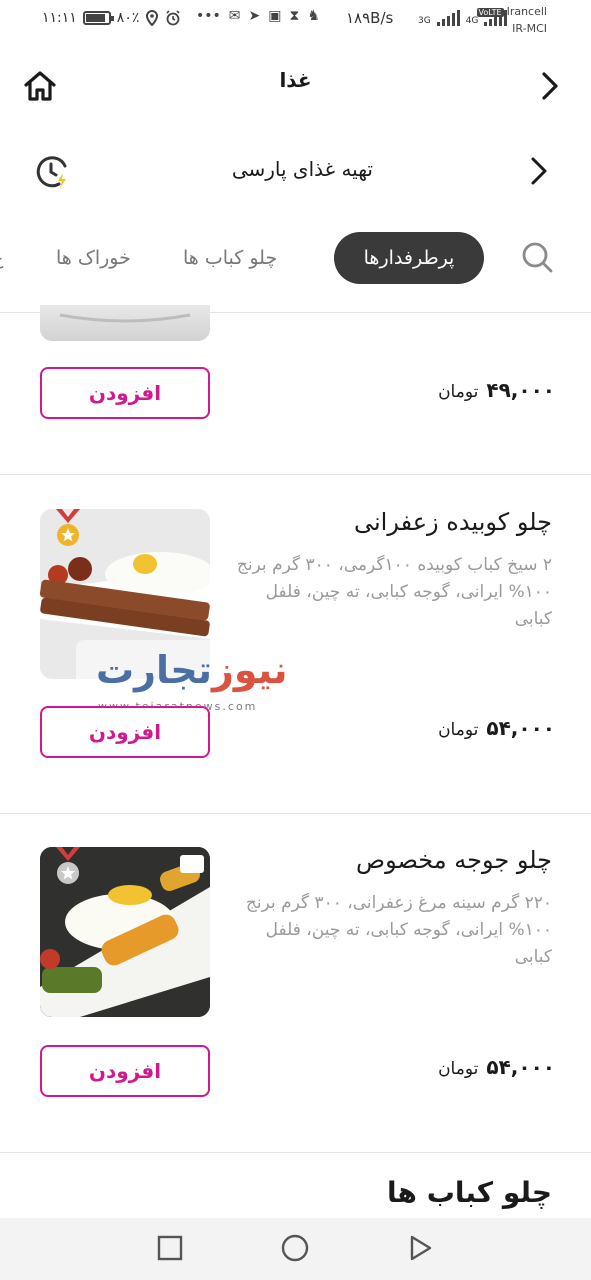 The height and width of the screenshot is (1280, 591). Describe the element at coordinates (294, 16) in the screenshot. I see `hourglass-icon: ⧗` at that location.